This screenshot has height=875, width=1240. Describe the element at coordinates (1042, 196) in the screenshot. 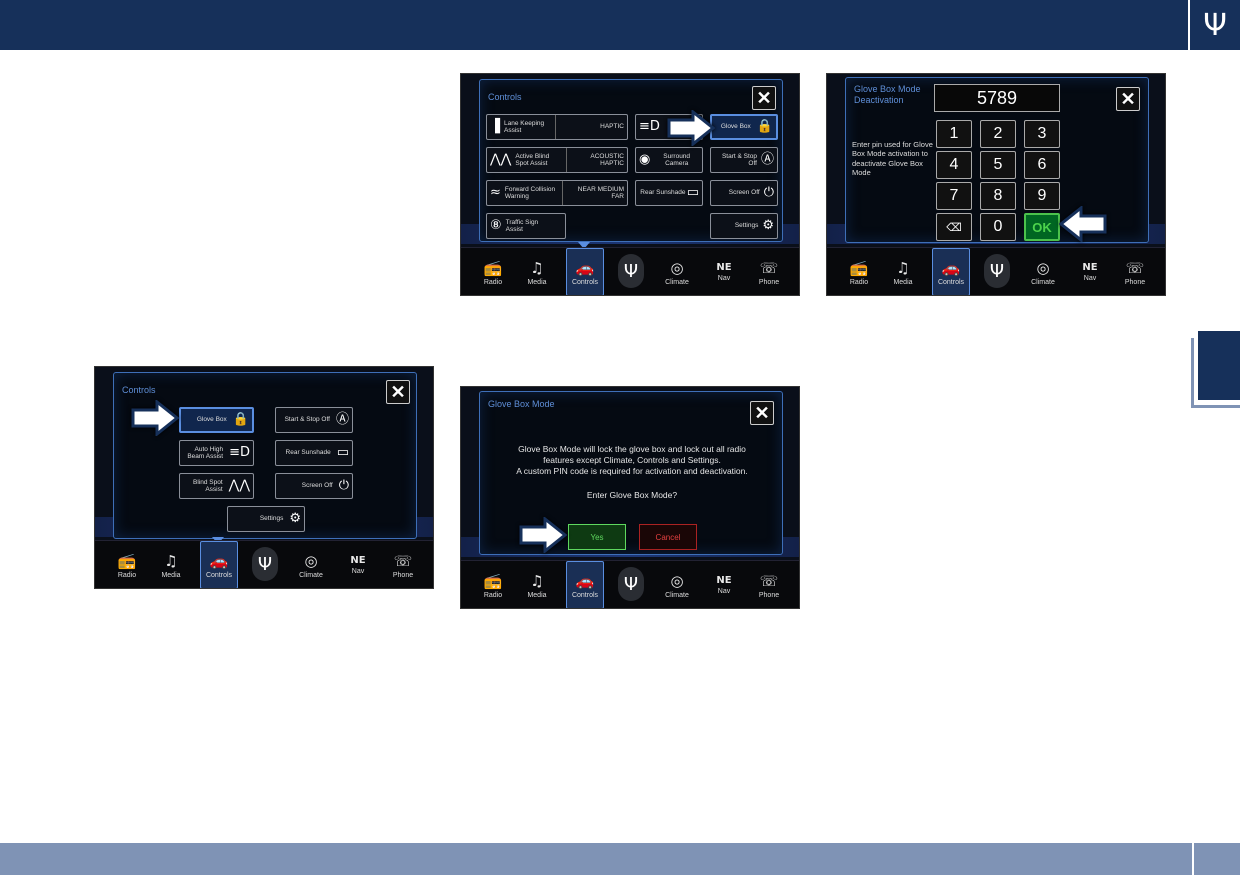

I see `key-9: 9` at that location.